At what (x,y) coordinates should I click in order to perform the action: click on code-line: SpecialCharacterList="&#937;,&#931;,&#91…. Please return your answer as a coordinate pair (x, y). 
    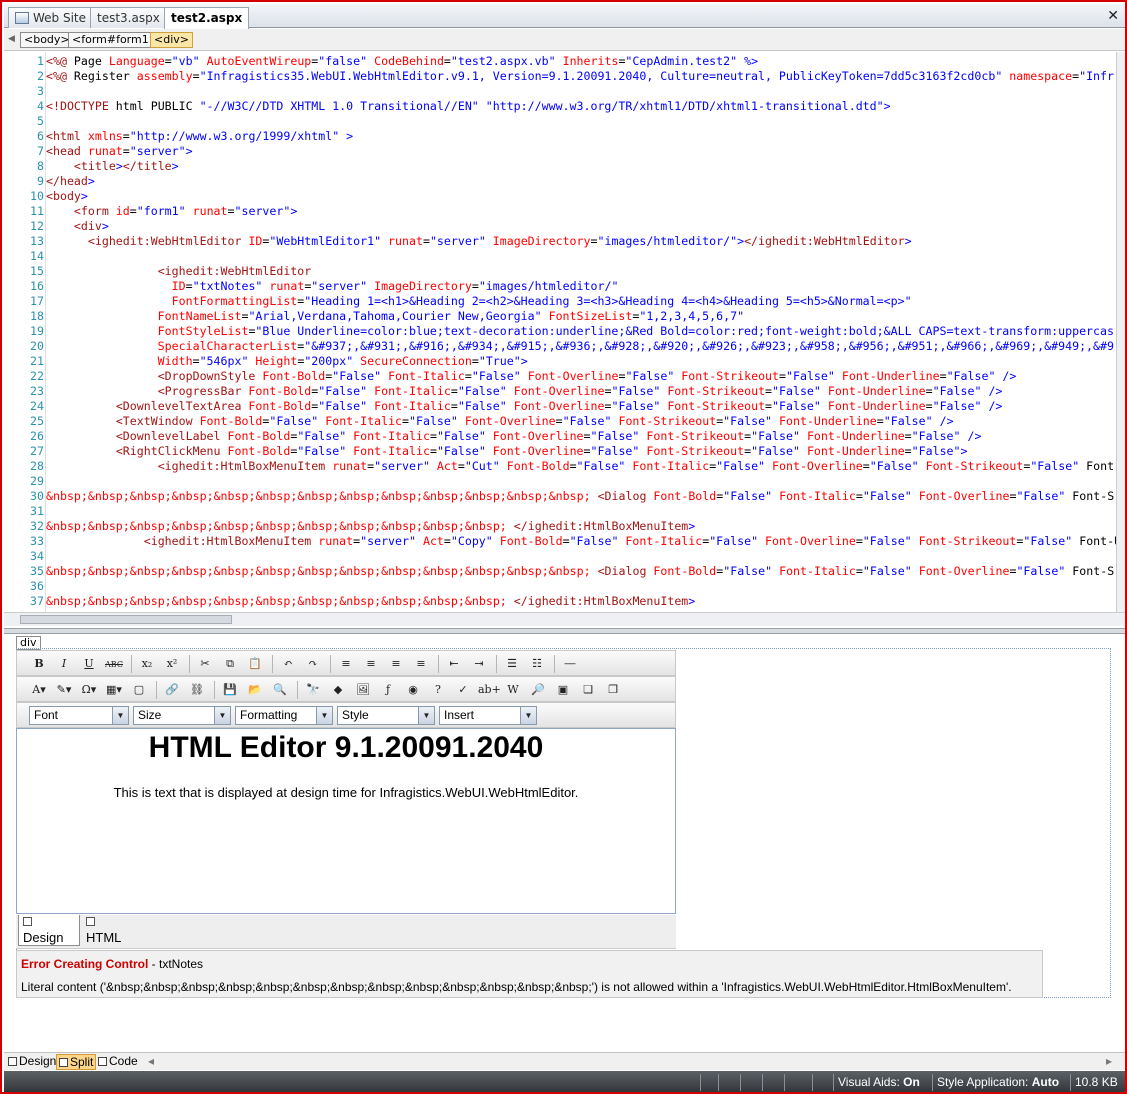
    Looking at the image, I should click on (580, 346).